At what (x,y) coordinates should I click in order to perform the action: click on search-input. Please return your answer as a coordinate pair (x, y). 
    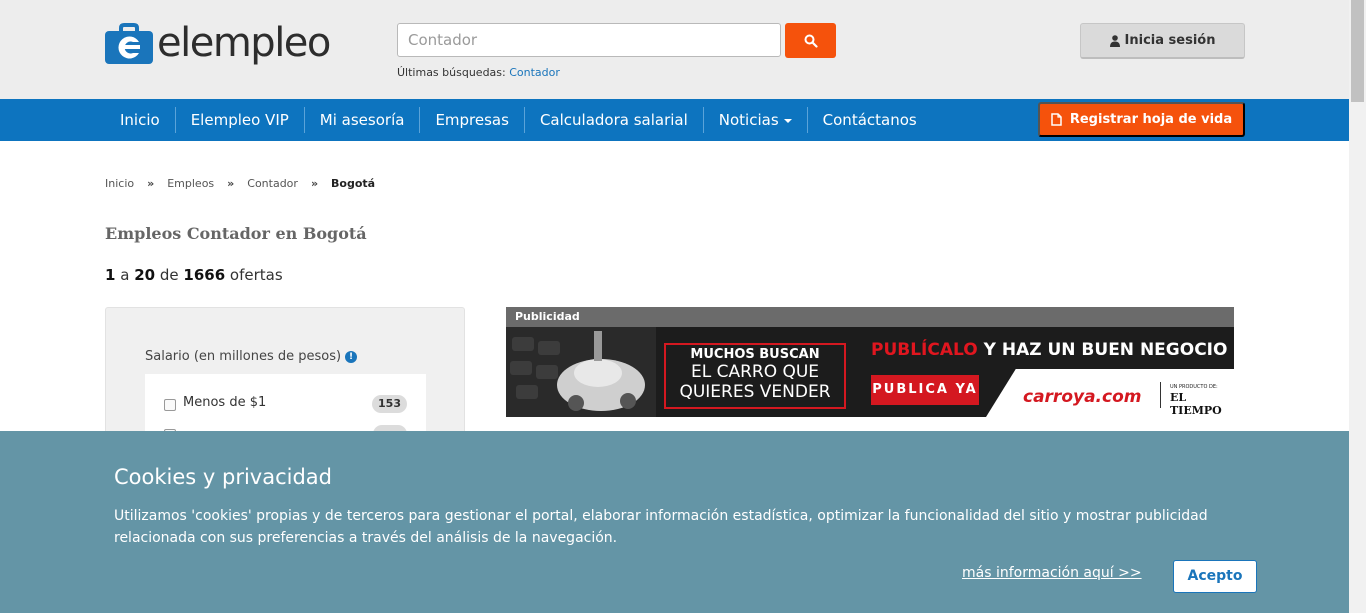
    Looking at the image, I should click on (589, 40).